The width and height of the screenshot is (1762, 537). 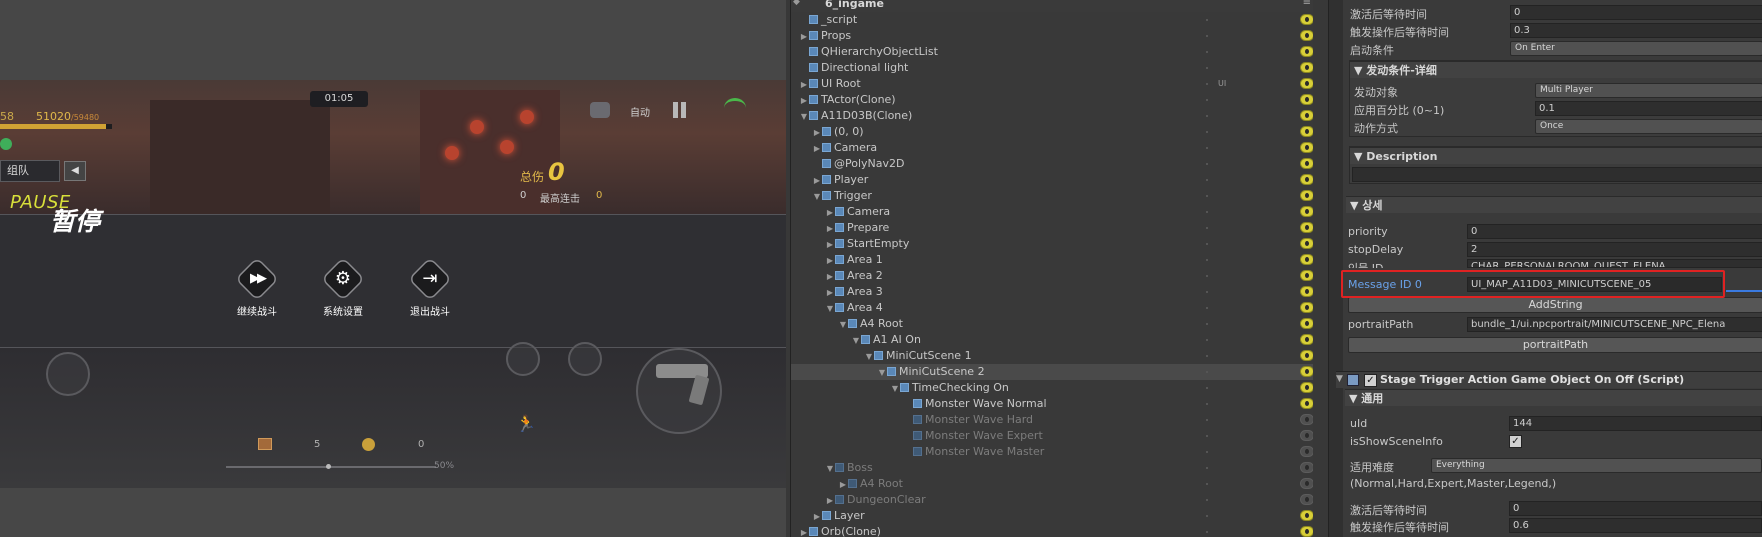 I want to click on hierarchy-item: ▼ A1 AI On, so click(x=1052, y=340).